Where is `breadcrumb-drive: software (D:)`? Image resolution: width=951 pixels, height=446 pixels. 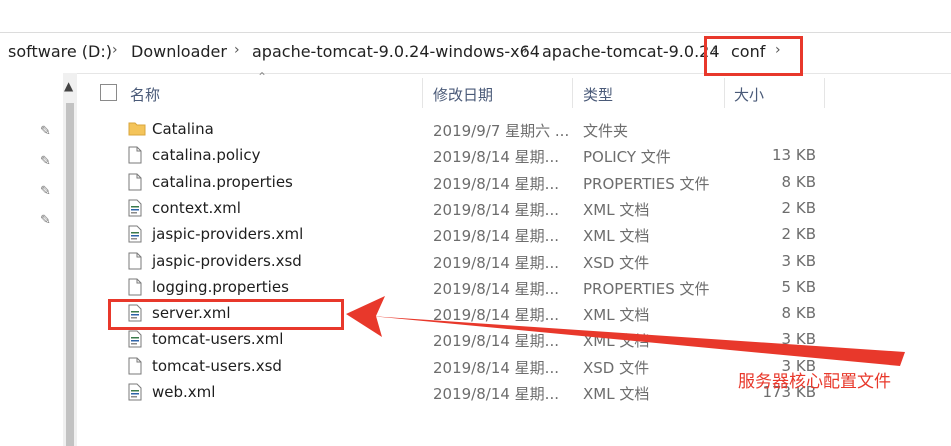 breadcrumb-drive: software (D:) is located at coordinates (60, 51).